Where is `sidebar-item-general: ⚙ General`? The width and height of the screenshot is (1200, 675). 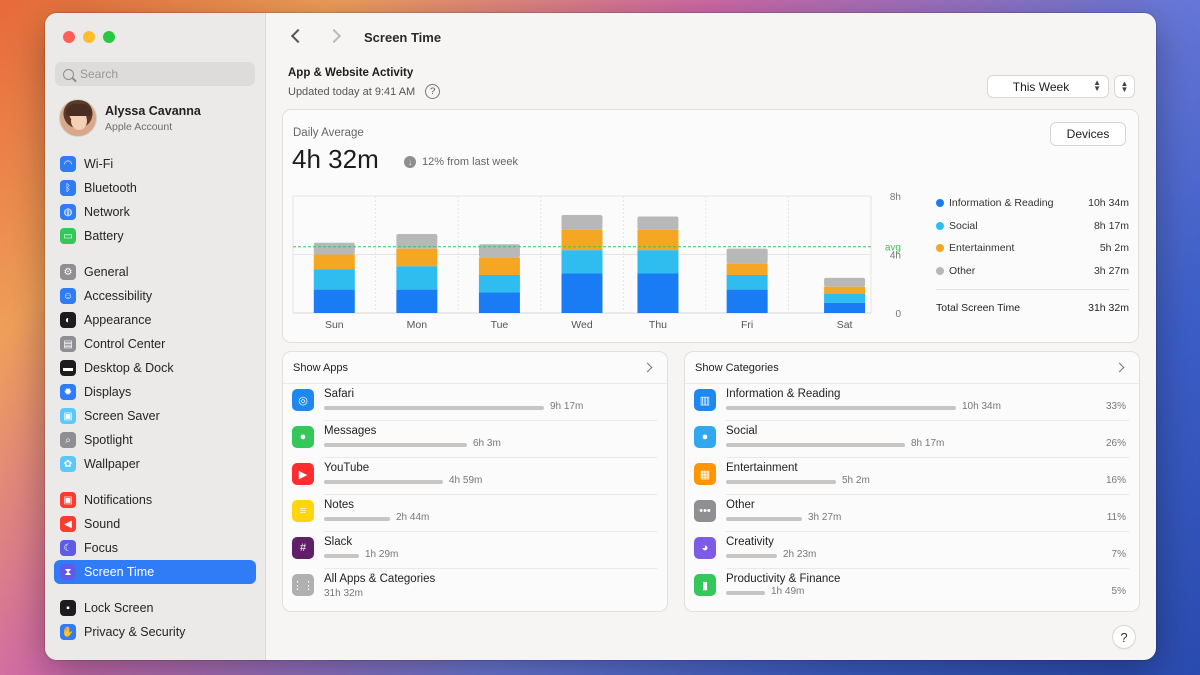 sidebar-item-general: ⚙ General is located at coordinates (155, 272).